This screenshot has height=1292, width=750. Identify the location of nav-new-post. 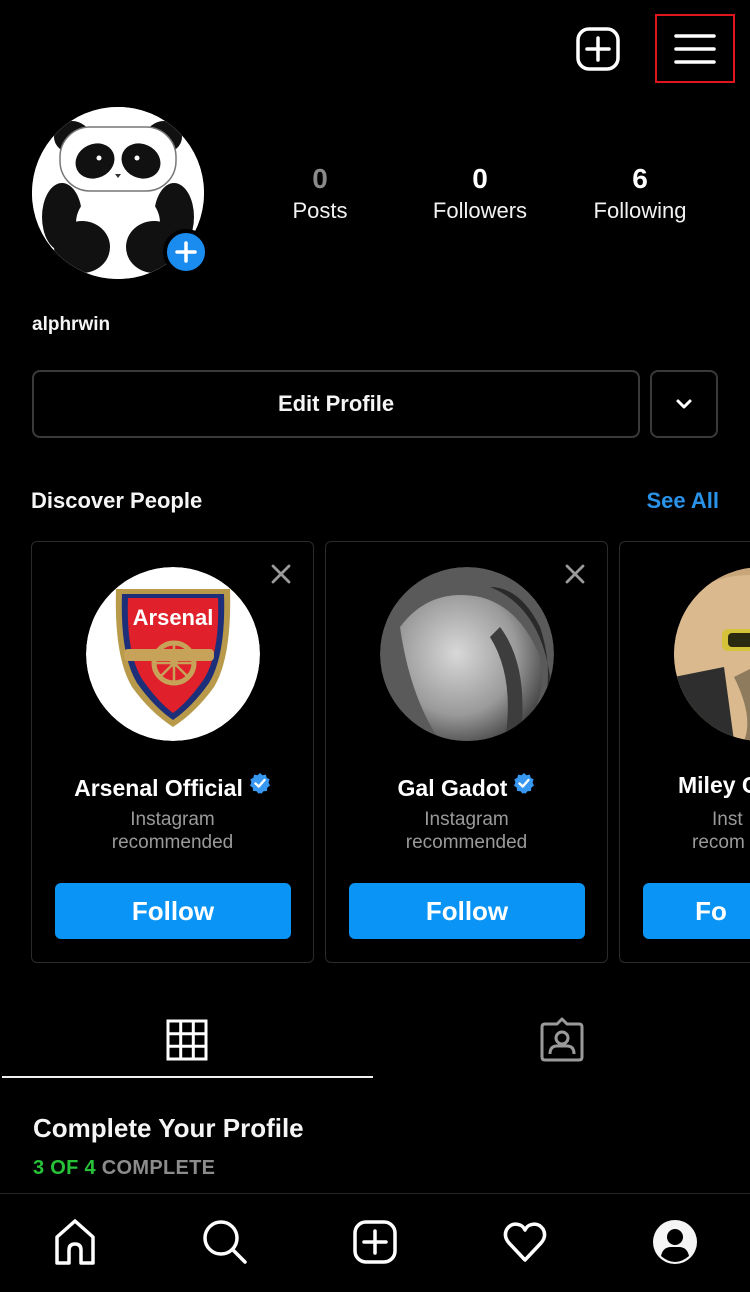
(375, 1242).